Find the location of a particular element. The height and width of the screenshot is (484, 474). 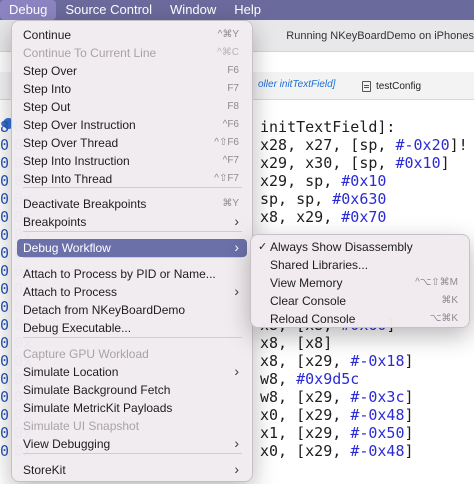

tab-test-config: testConfig is located at coordinates (402, 86).